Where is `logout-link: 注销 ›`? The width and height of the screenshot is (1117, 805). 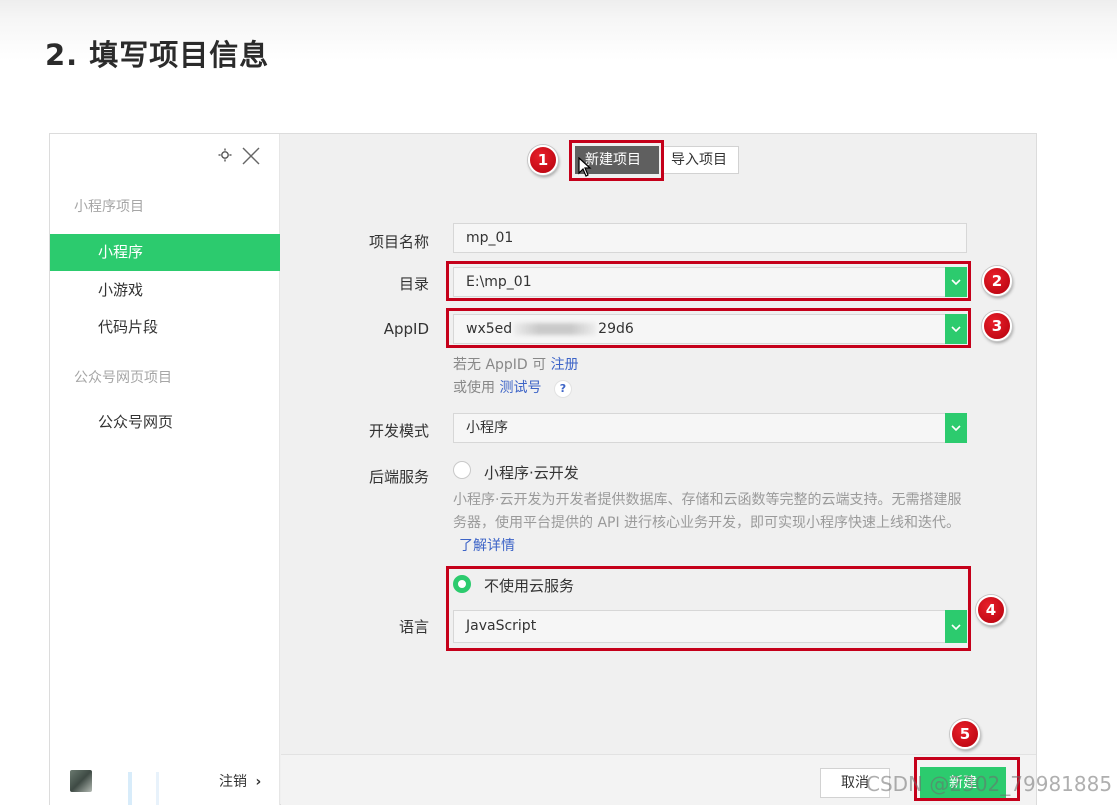 logout-link: 注销 › is located at coordinates (240, 781).